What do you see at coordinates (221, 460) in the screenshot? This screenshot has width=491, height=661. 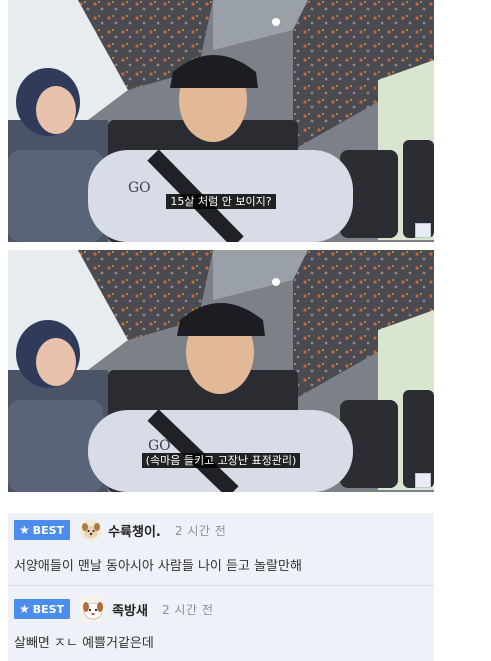 I see `subtitle-caption: (속마음 들키고 고장난 표정관리)` at bounding box center [221, 460].